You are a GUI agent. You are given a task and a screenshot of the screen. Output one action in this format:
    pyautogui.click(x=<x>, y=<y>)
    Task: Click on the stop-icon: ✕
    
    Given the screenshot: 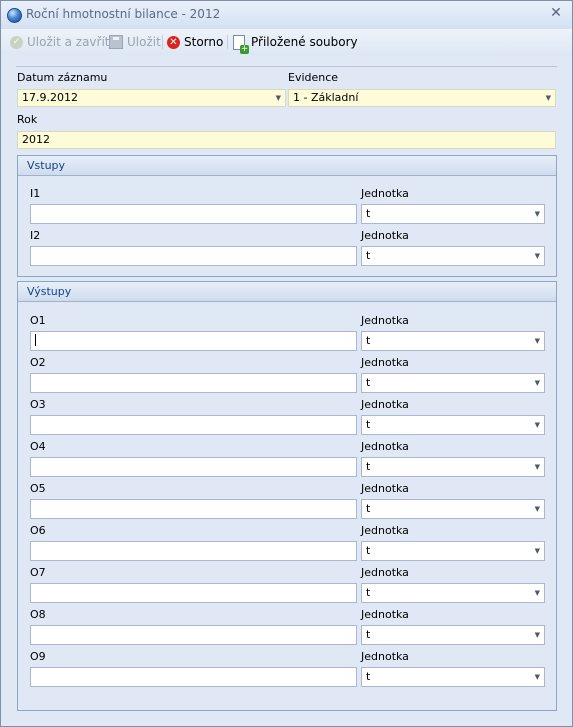 What is the action you would take?
    pyautogui.click(x=173, y=42)
    